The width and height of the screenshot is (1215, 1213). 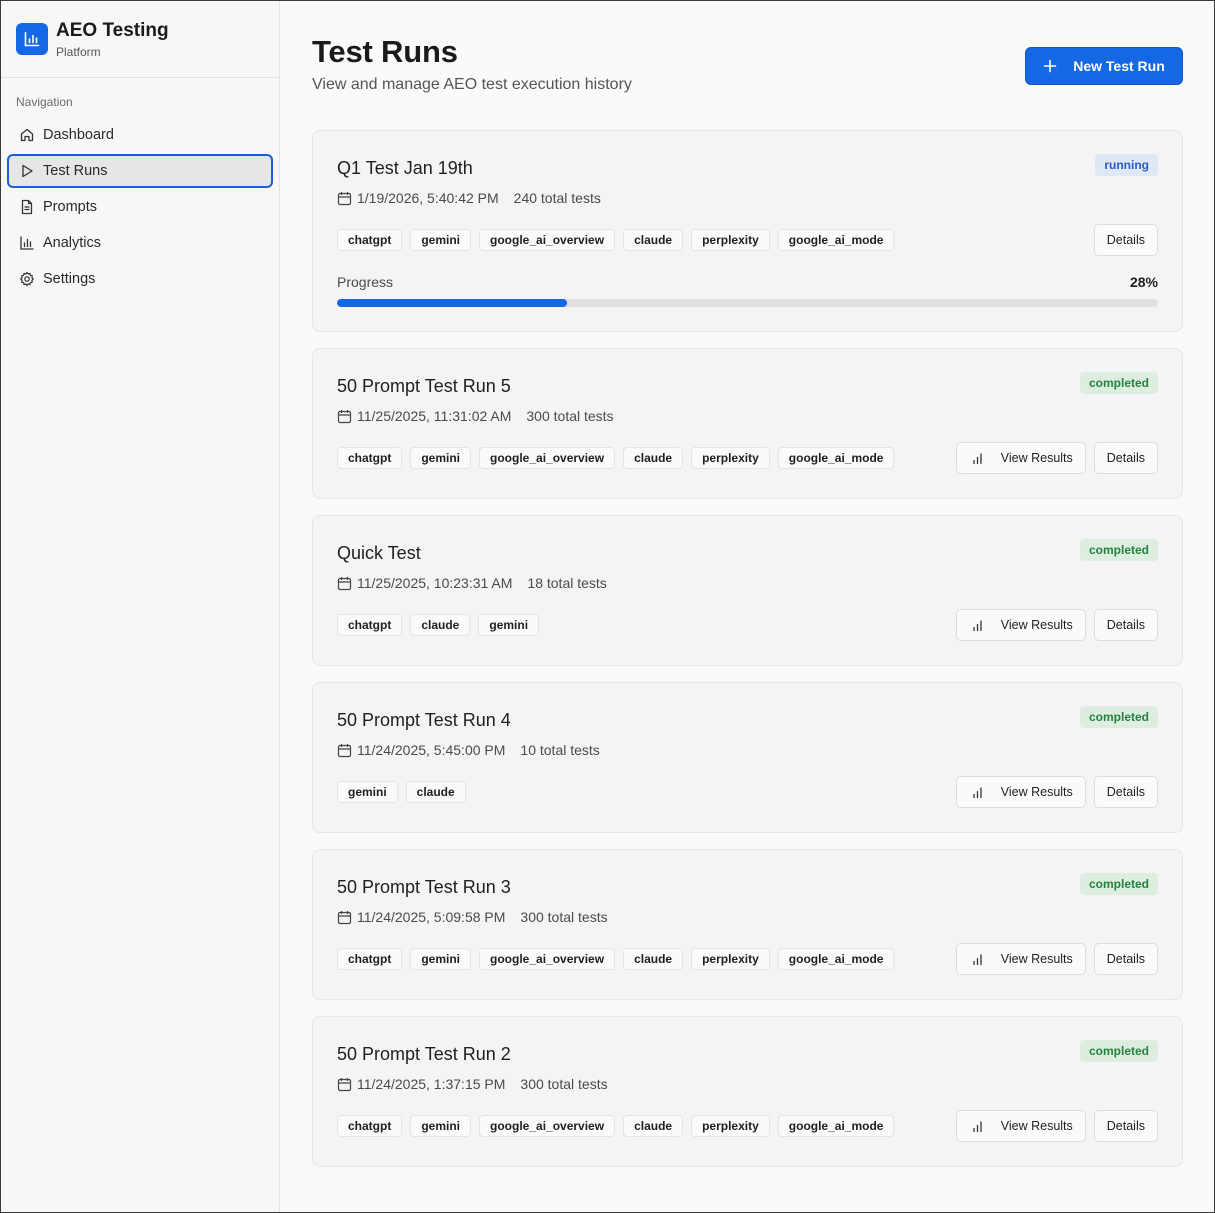 What do you see at coordinates (78, 135) in the screenshot?
I see `sidebar-item-label: Dashboard` at bounding box center [78, 135].